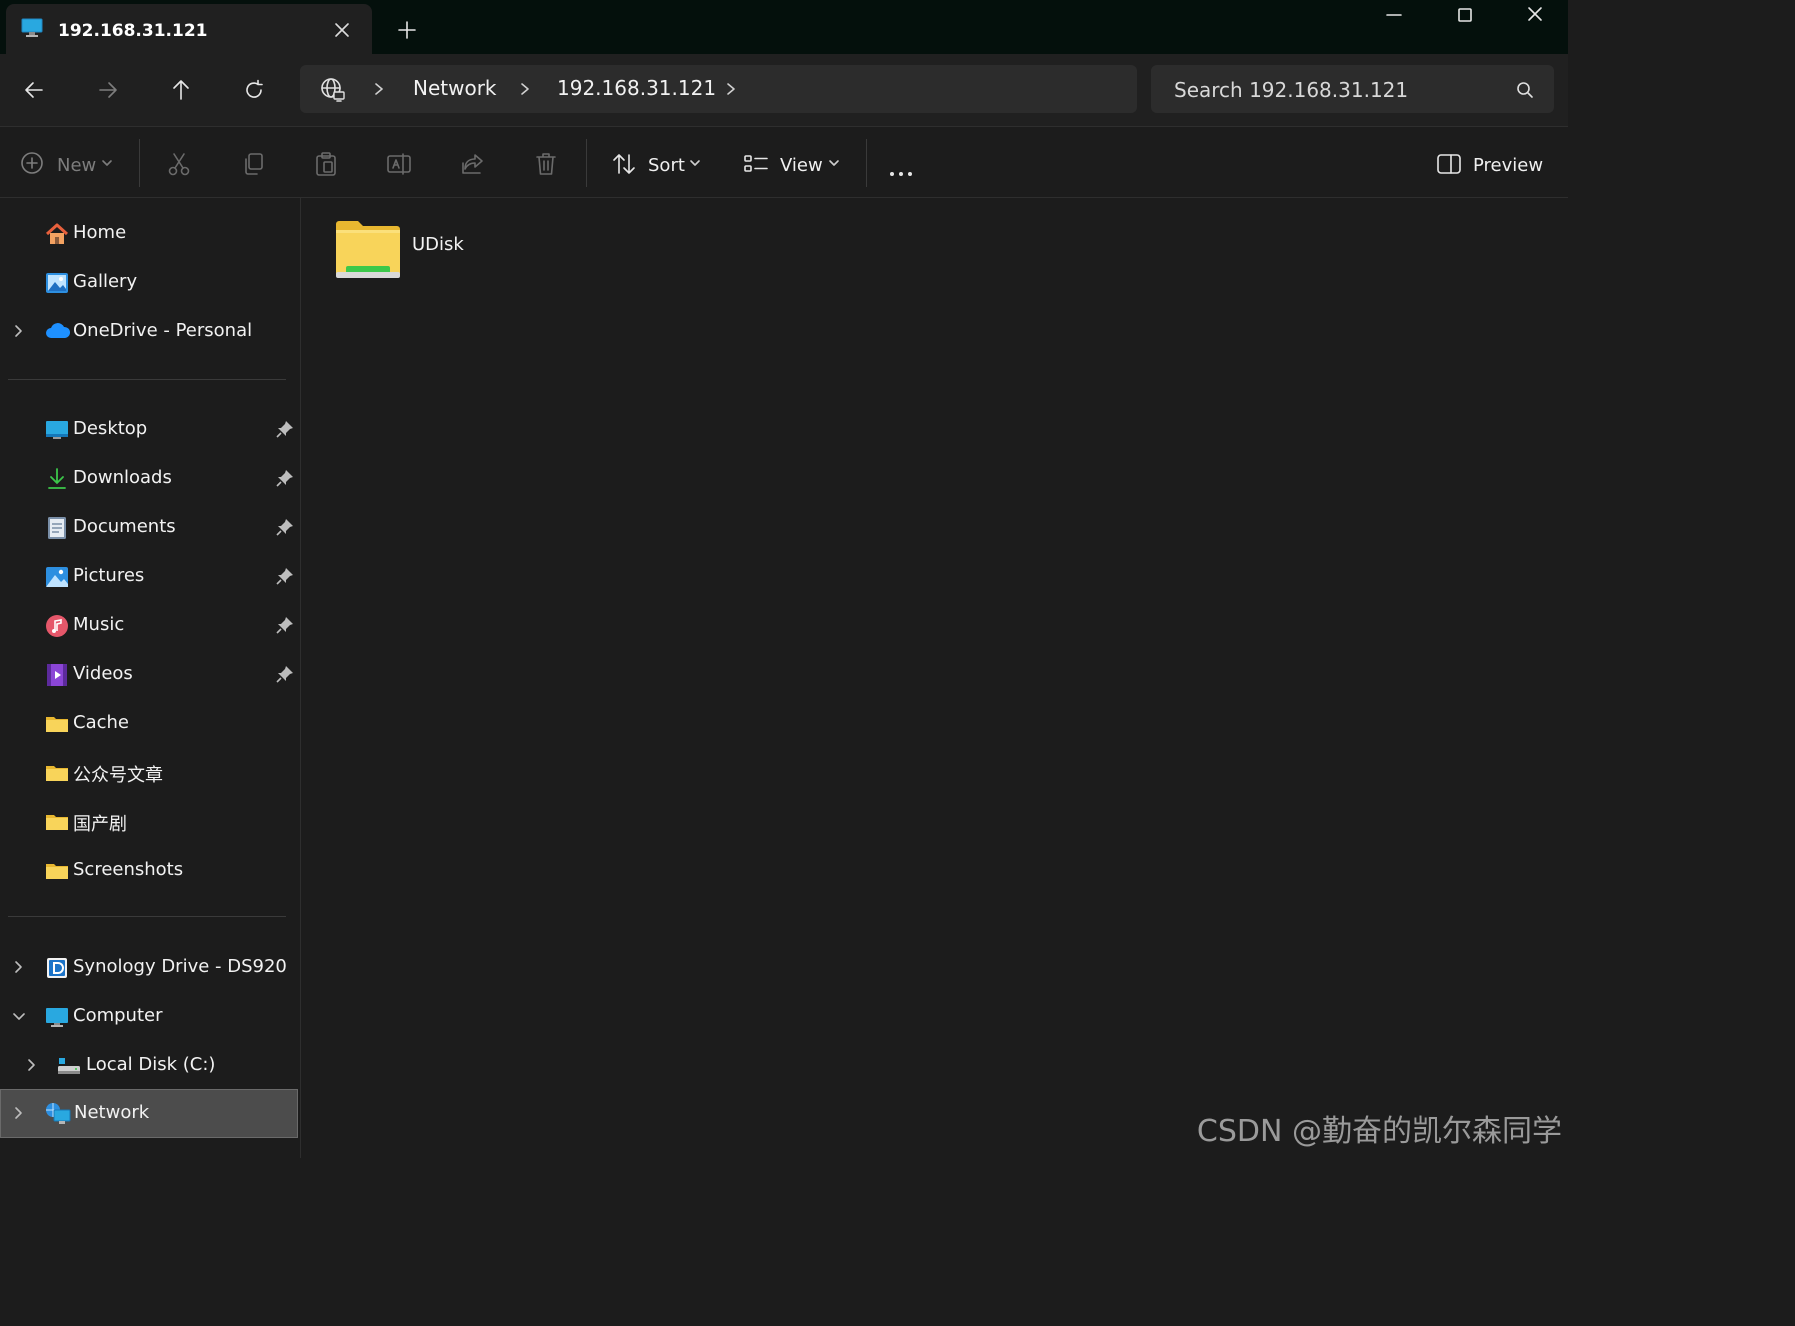 The image size is (1795, 1326). Describe the element at coordinates (254, 90) in the screenshot. I see `refresh-icon` at that location.